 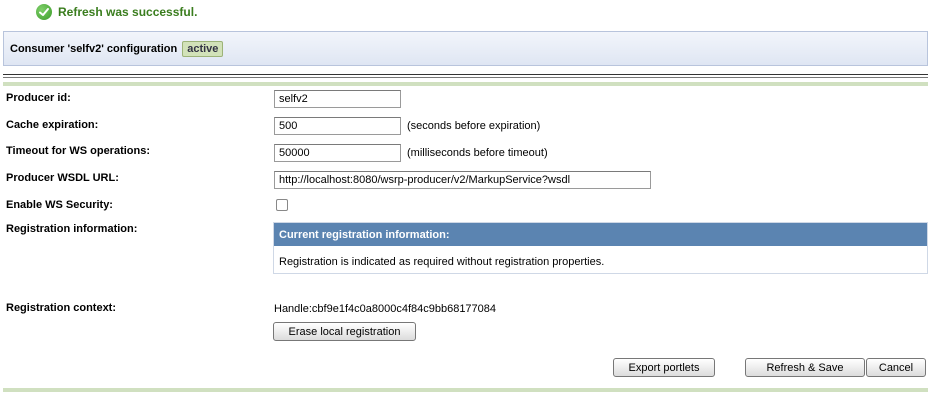 What do you see at coordinates (72, 229) in the screenshot?
I see `registration-info-label: Registration information:` at bounding box center [72, 229].